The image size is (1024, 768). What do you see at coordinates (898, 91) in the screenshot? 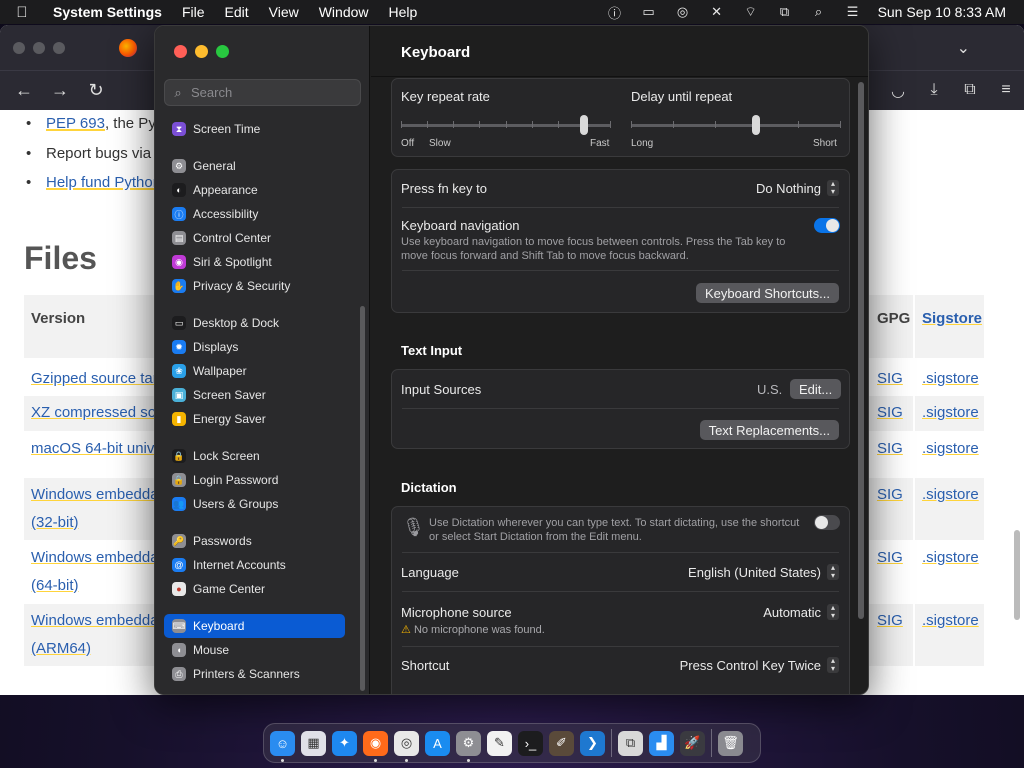
I see `pocket-icon: ◡` at bounding box center [898, 91].